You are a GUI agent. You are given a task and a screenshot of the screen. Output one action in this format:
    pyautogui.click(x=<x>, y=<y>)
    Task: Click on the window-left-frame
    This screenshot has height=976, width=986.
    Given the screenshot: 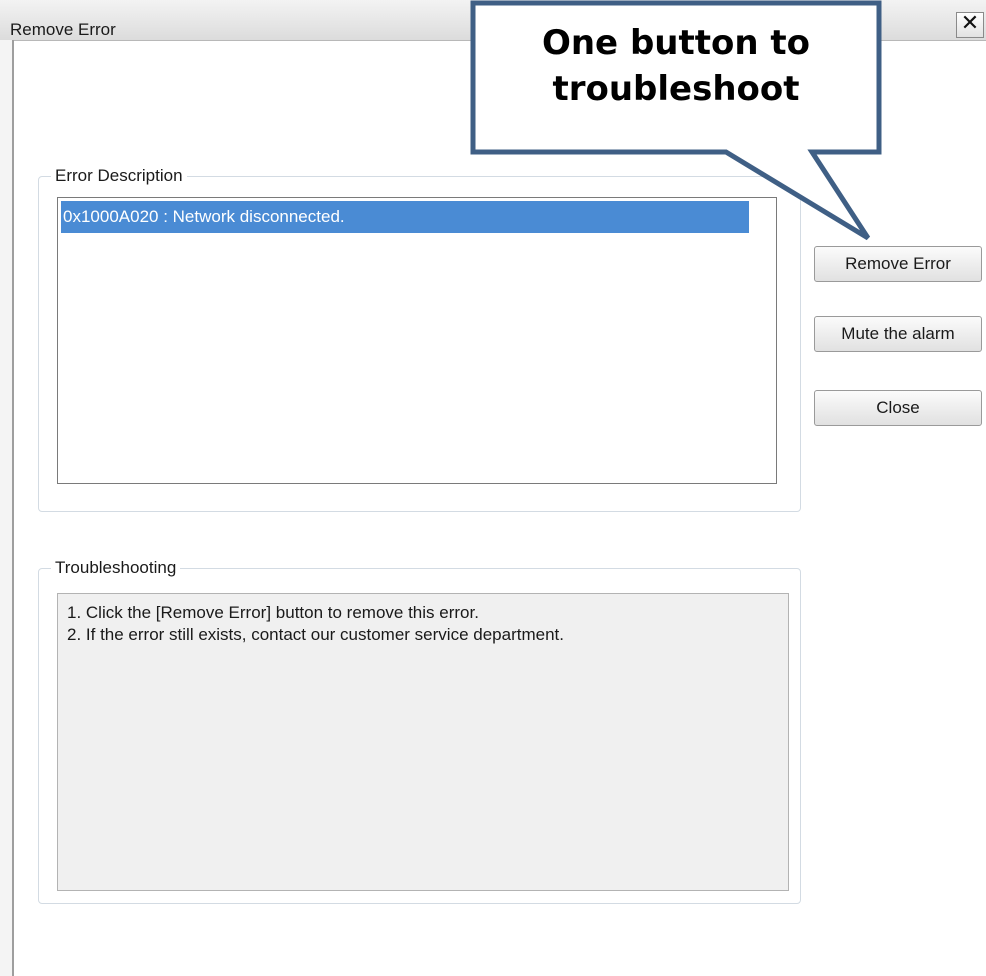 What is the action you would take?
    pyautogui.click(x=7, y=508)
    